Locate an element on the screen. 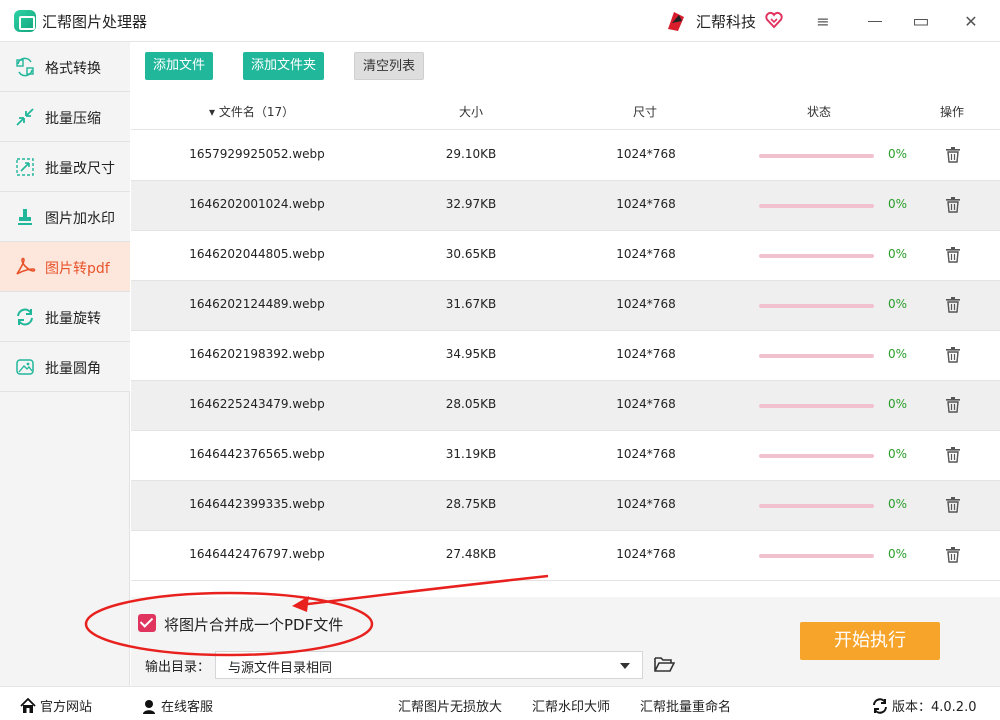 This screenshot has height=720, width=1000. menu-icon: ≡ is located at coordinates (823, 21).